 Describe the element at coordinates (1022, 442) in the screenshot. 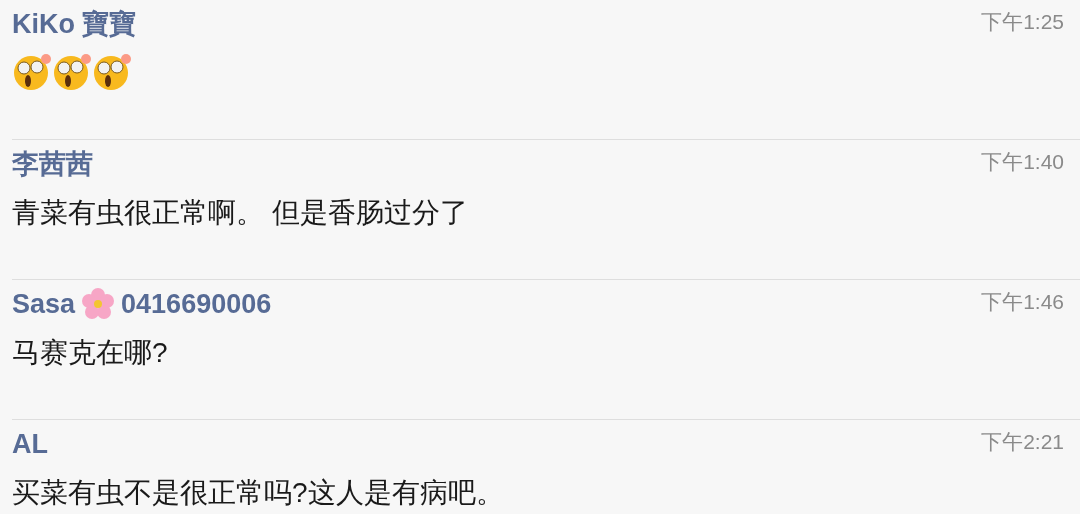

I see `comment-time: 下午2:21` at that location.